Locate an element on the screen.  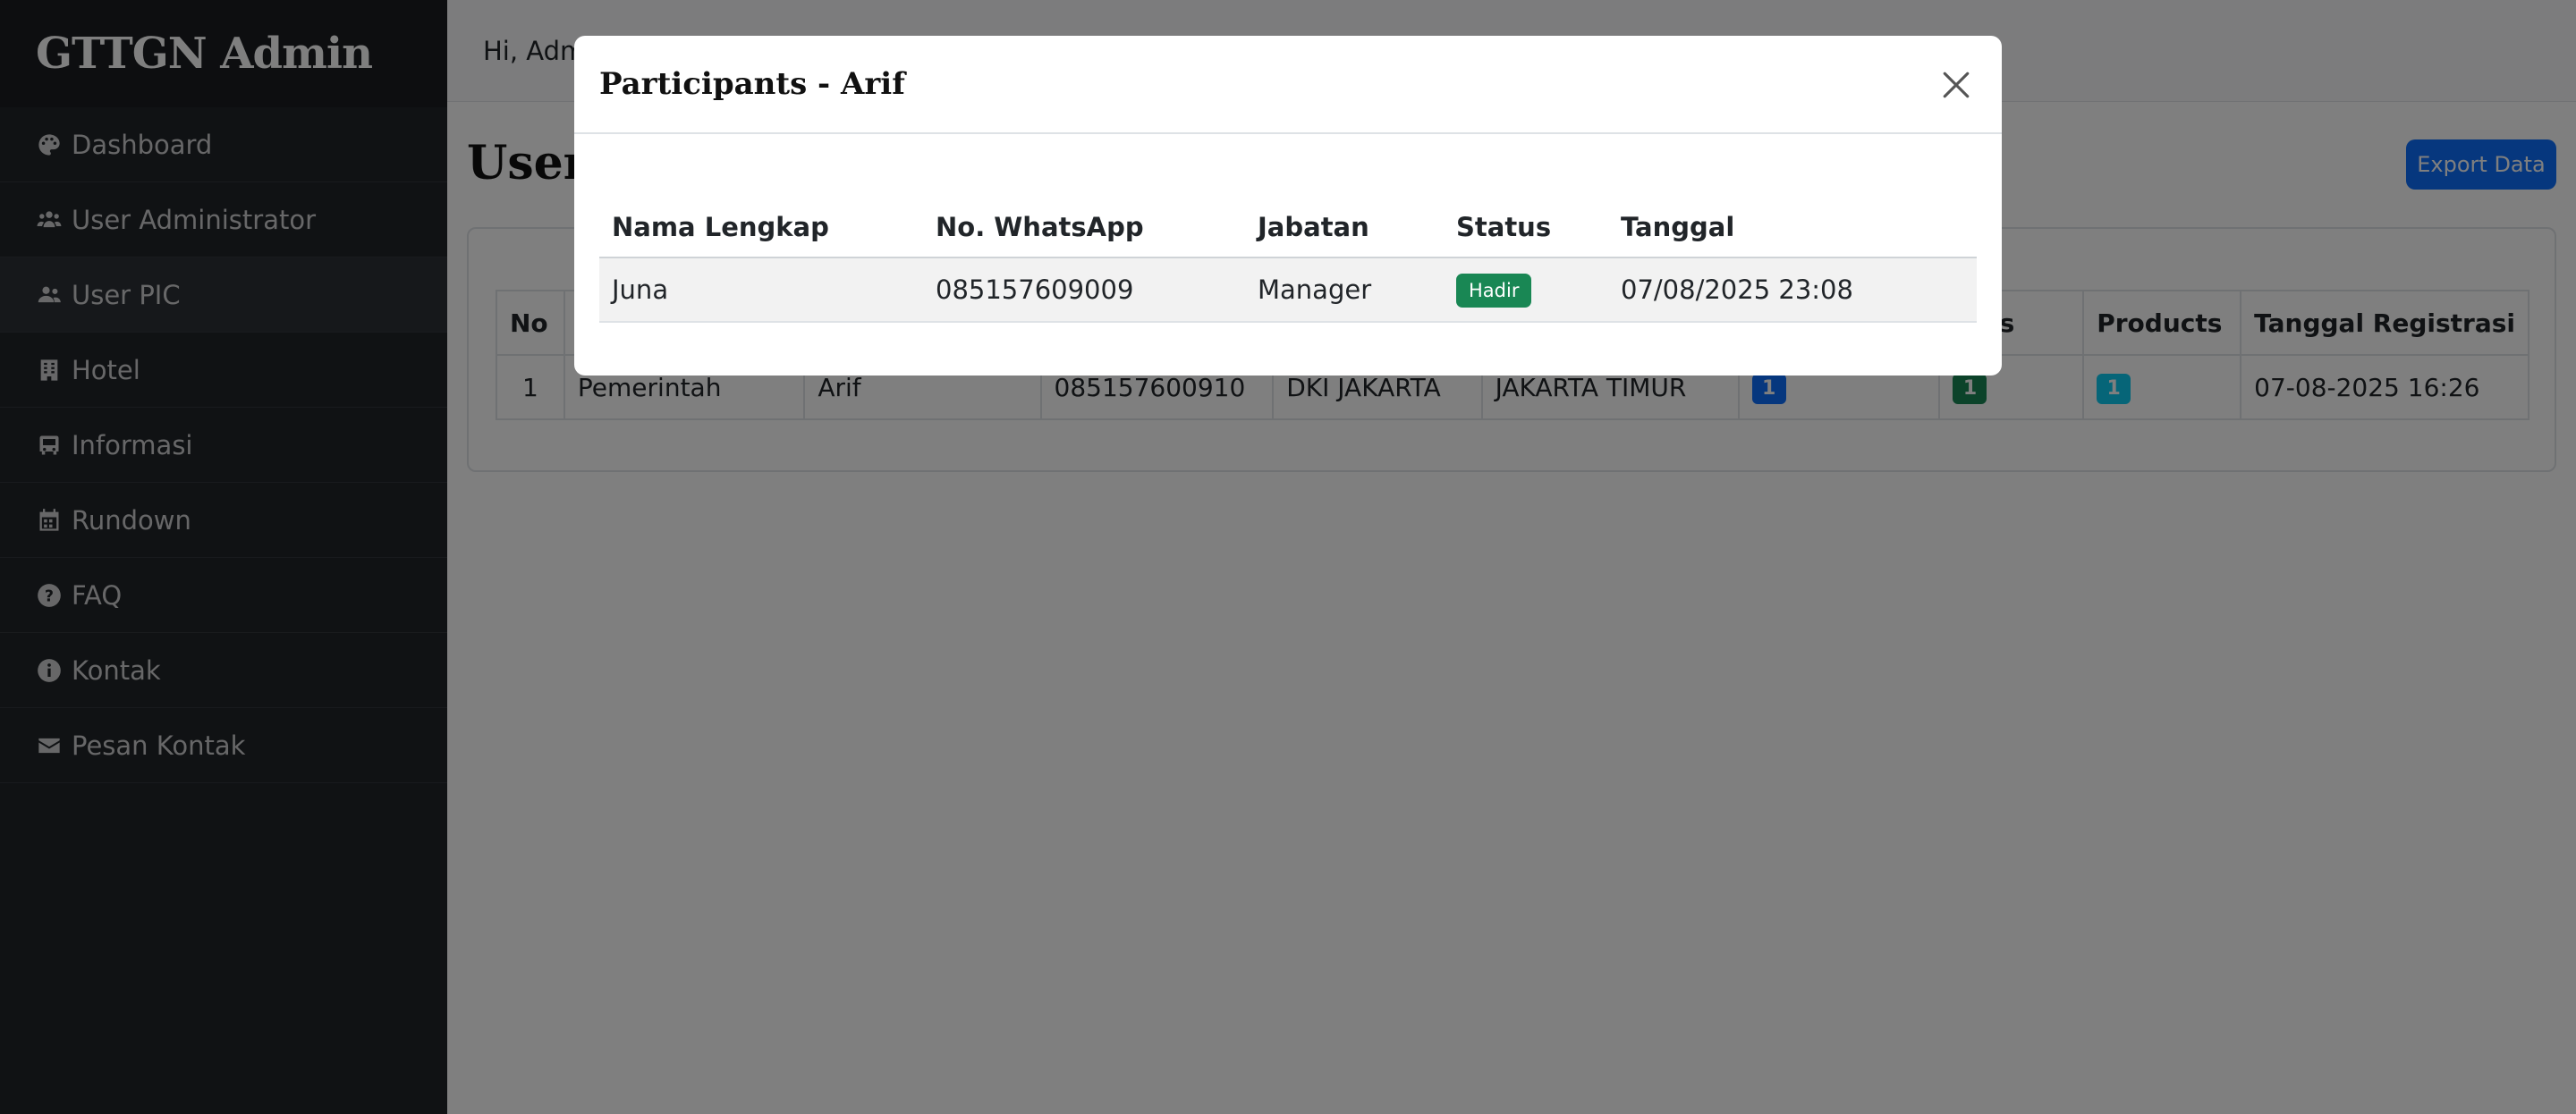
close-button is located at coordinates (1956, 85).